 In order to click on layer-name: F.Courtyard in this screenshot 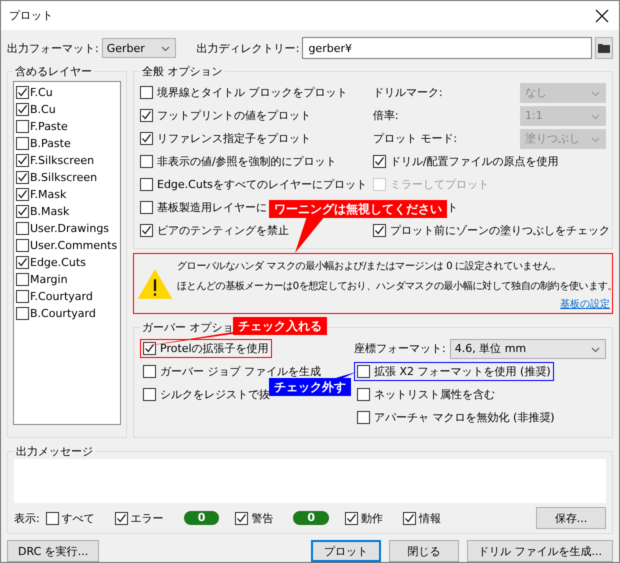, I will do `click(61, 296)`.